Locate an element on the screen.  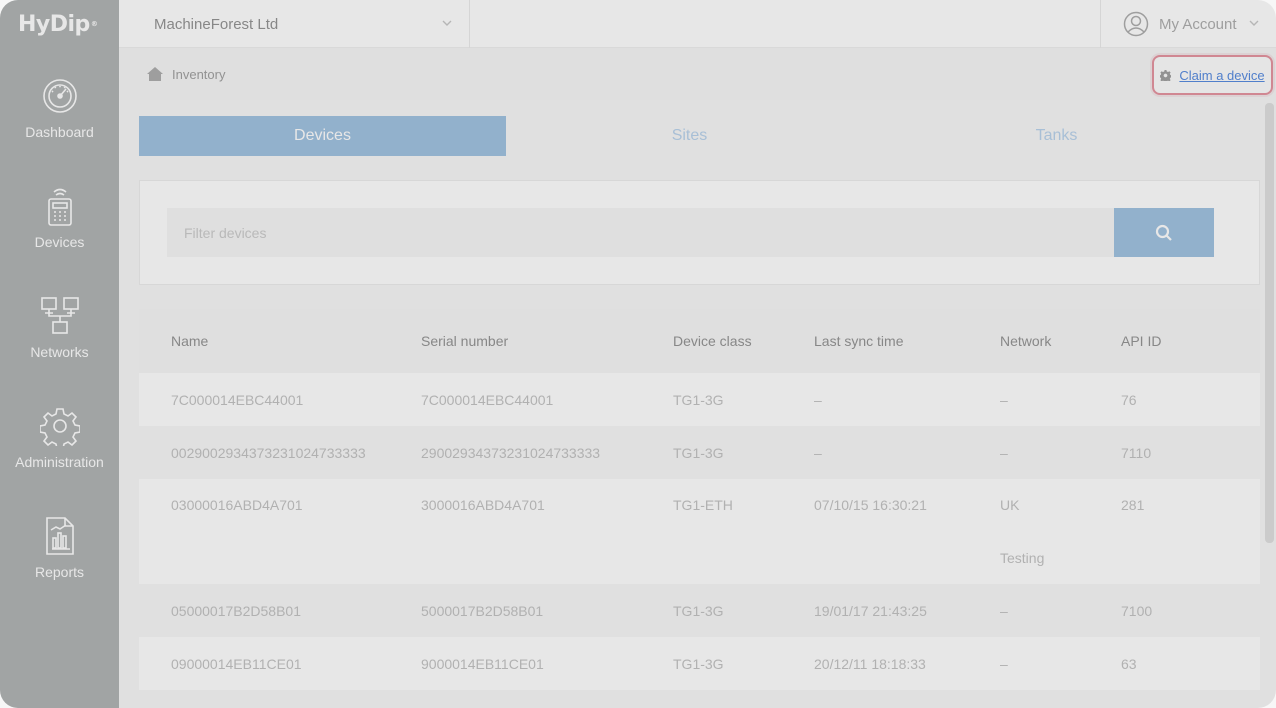
cell-sync: 07/10/15 16:30:21 is located at coordinates (870, 505).